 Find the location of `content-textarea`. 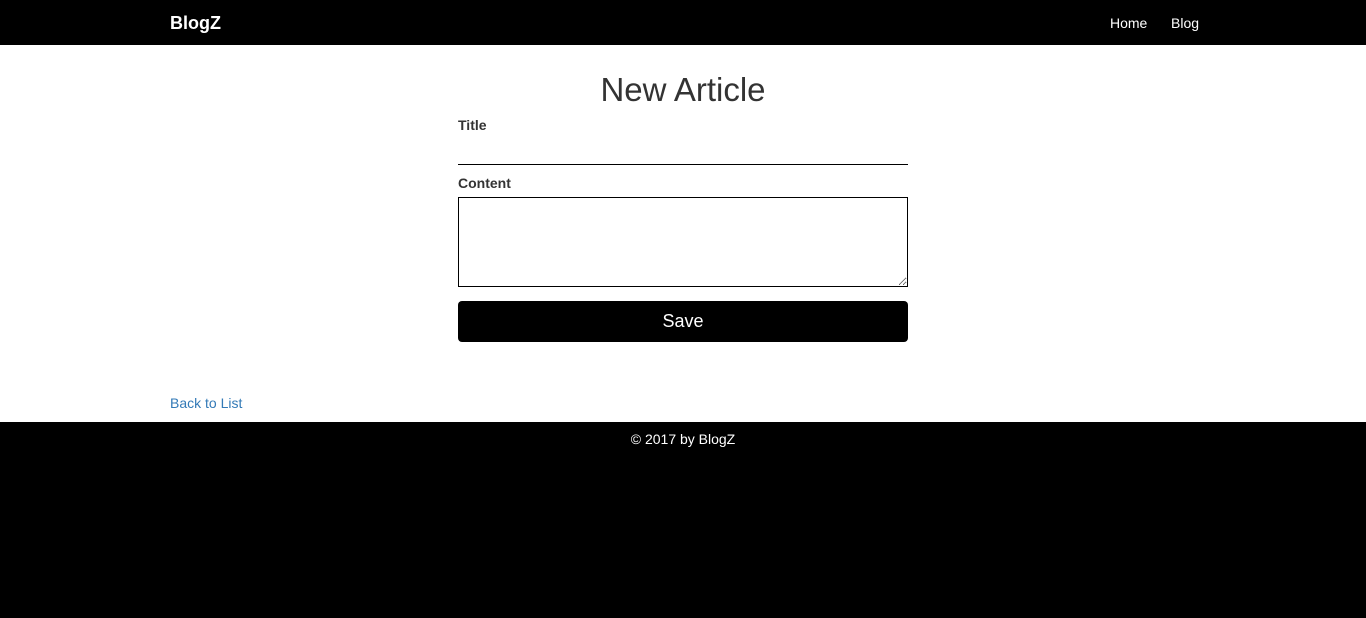

content-textarea is located at coordinates (683, 242).